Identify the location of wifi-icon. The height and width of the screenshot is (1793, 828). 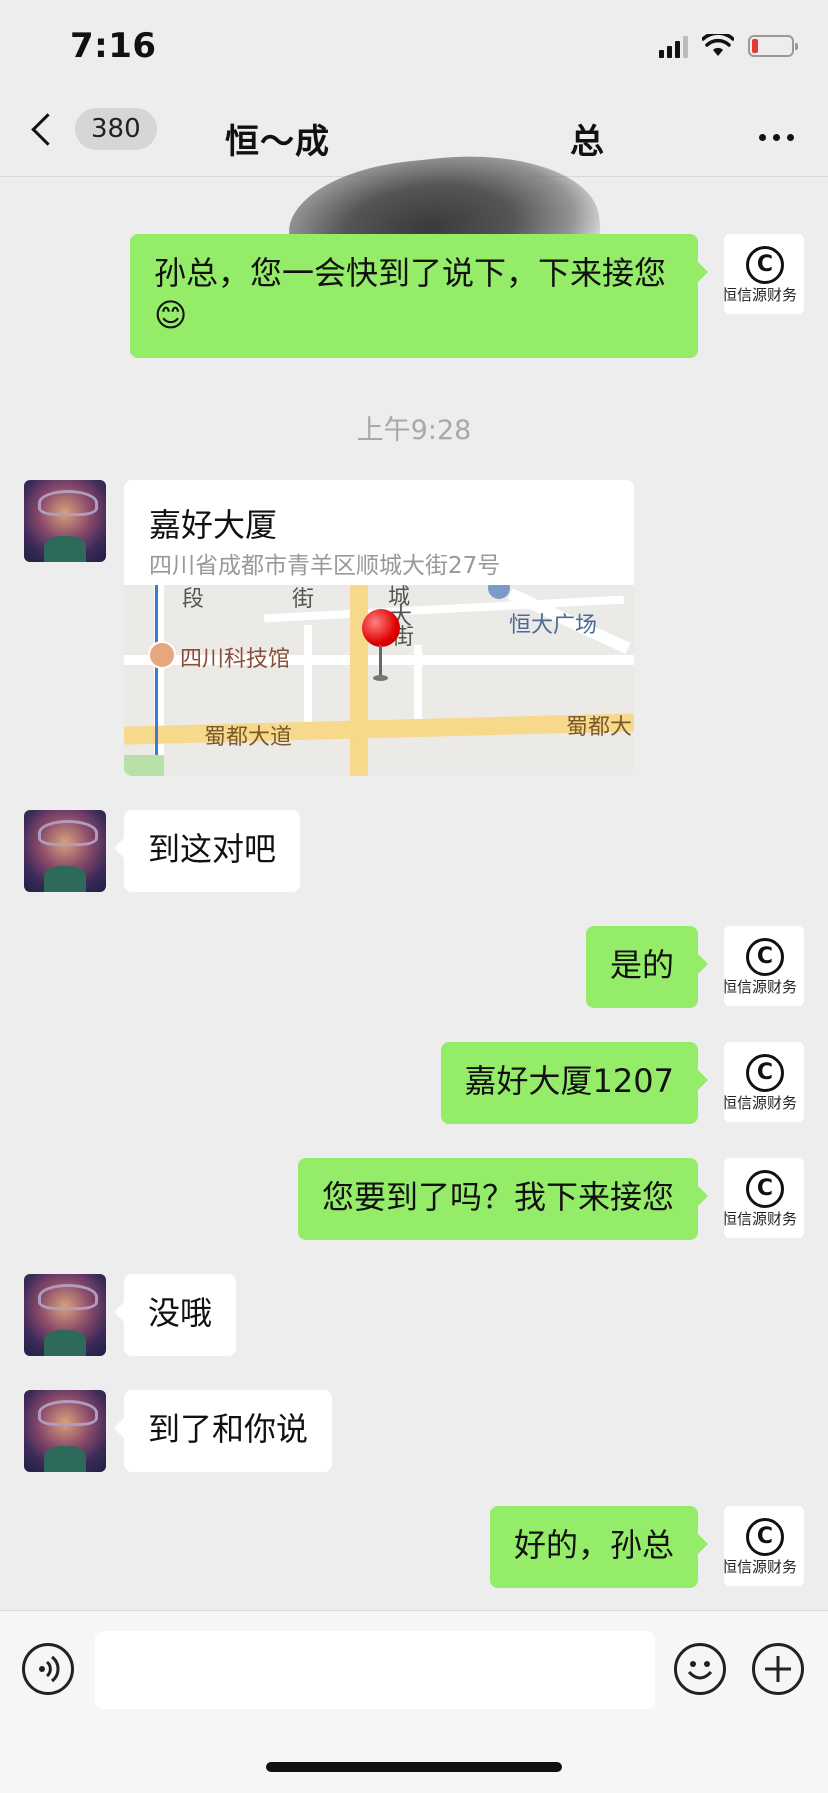
(718, 45).